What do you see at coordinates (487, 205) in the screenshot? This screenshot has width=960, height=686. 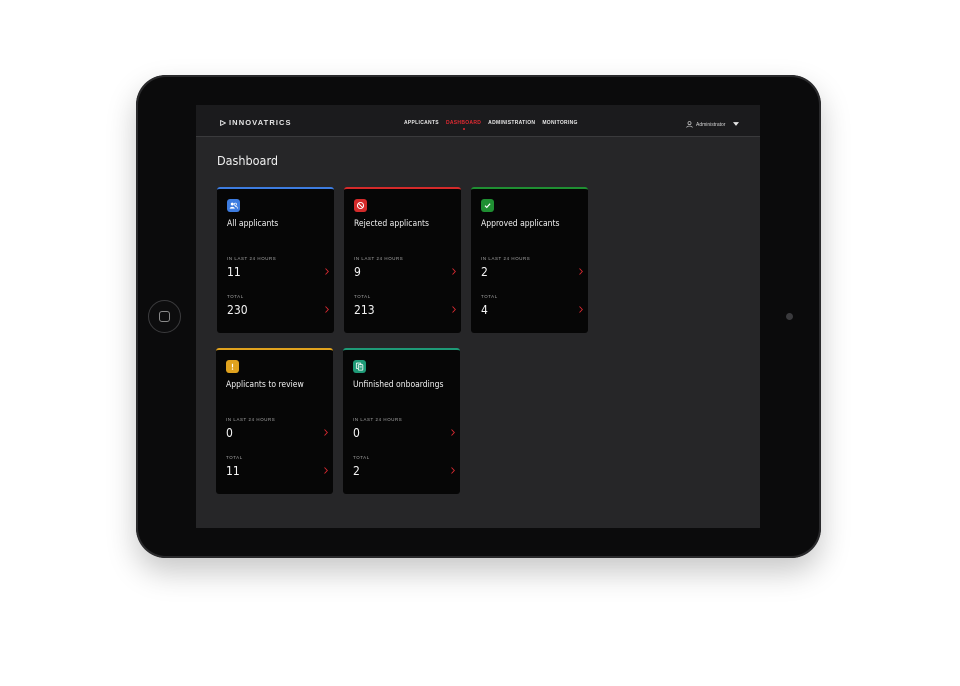 I see `check-icon` at bounding box center [487, 205].